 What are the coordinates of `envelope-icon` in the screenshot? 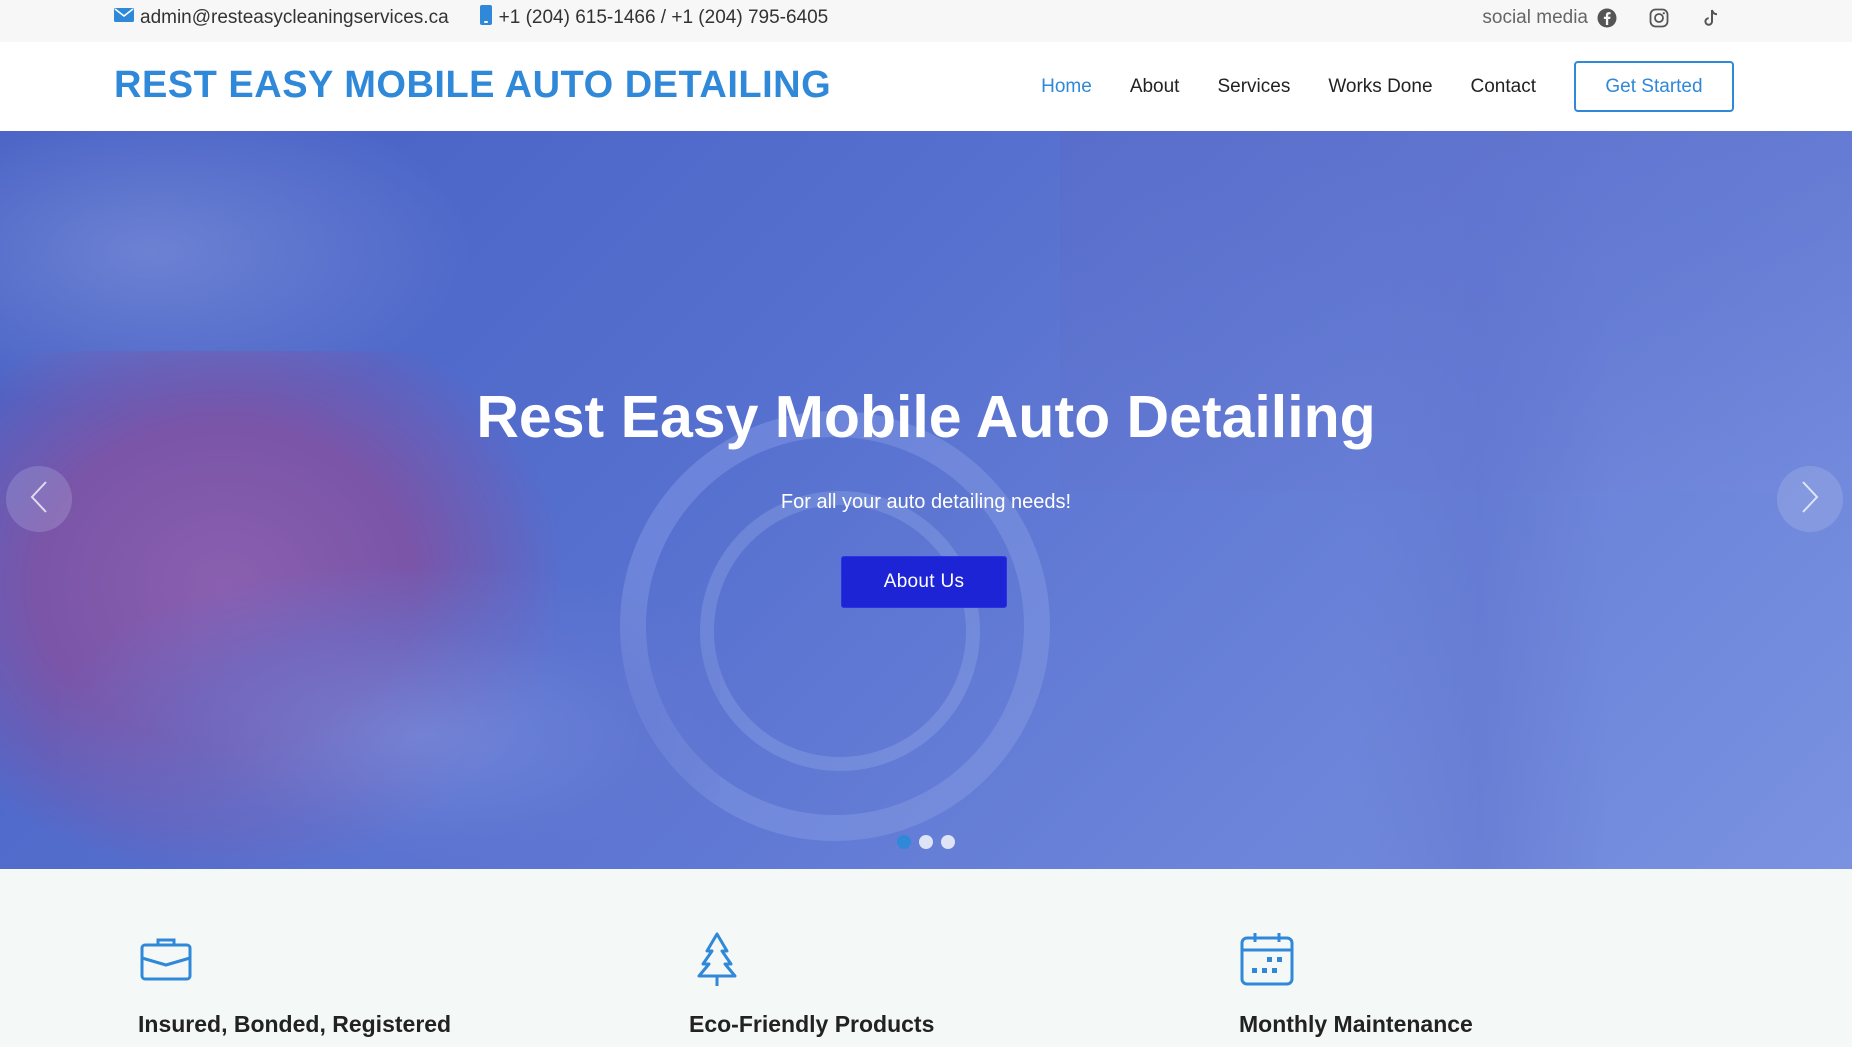 It's located at (124, 18).